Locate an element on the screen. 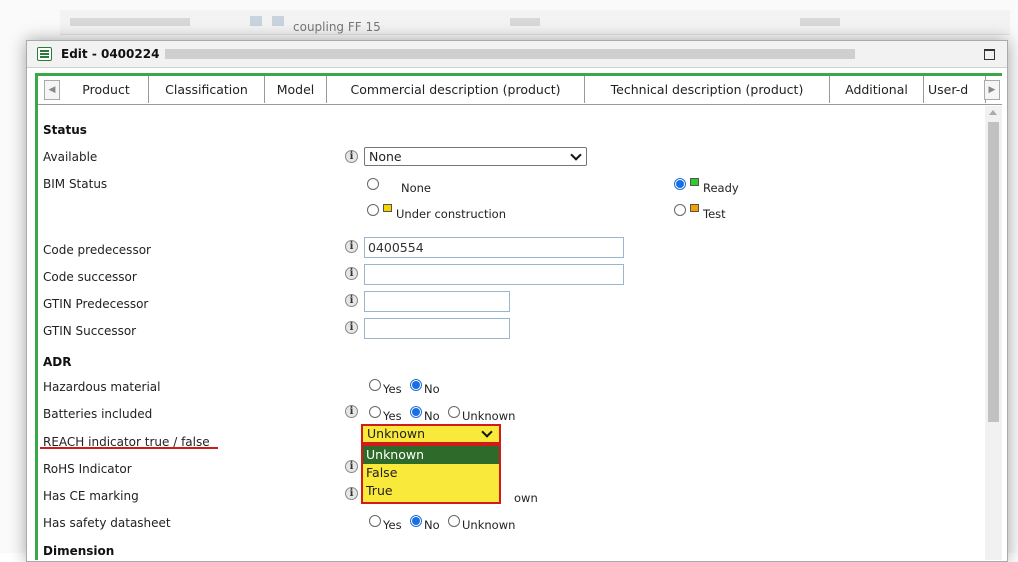  bim-none-label: None is located at coordinates (416, 188).